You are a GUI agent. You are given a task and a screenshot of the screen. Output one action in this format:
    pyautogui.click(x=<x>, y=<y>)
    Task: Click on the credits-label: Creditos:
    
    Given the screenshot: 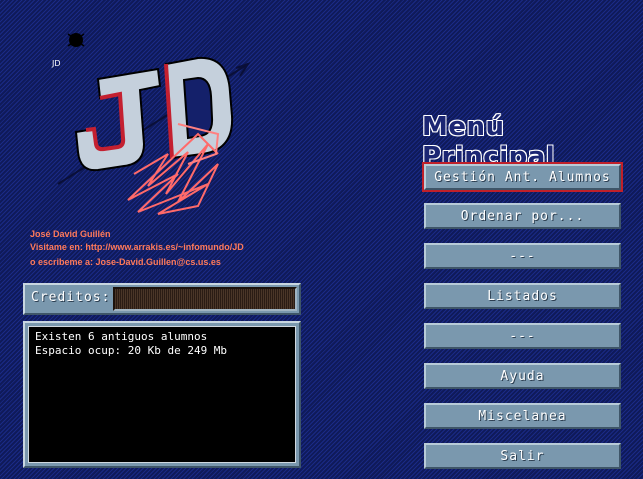 What is the action you would take?
    pyautogui.click(x=71, y=297)
    